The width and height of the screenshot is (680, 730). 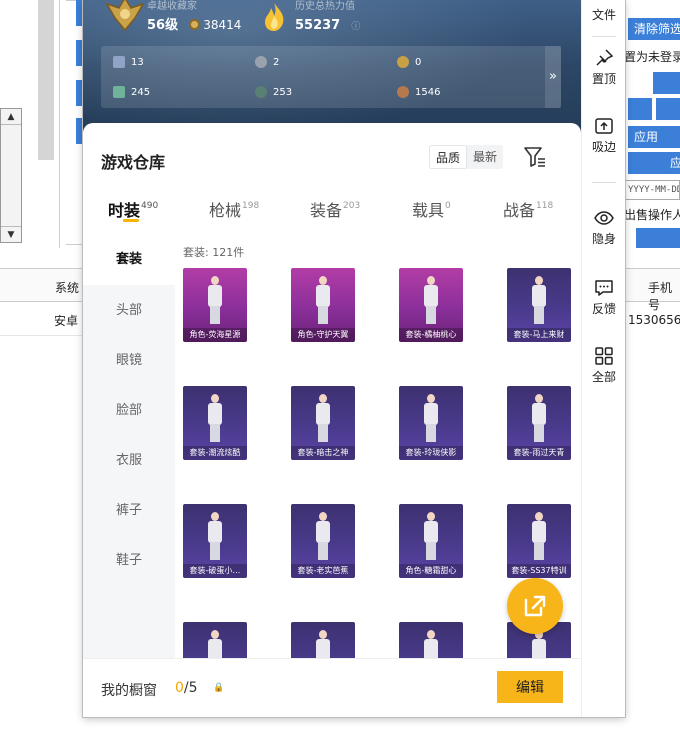 I want to click on points-icon, so click(x=195, y=24).